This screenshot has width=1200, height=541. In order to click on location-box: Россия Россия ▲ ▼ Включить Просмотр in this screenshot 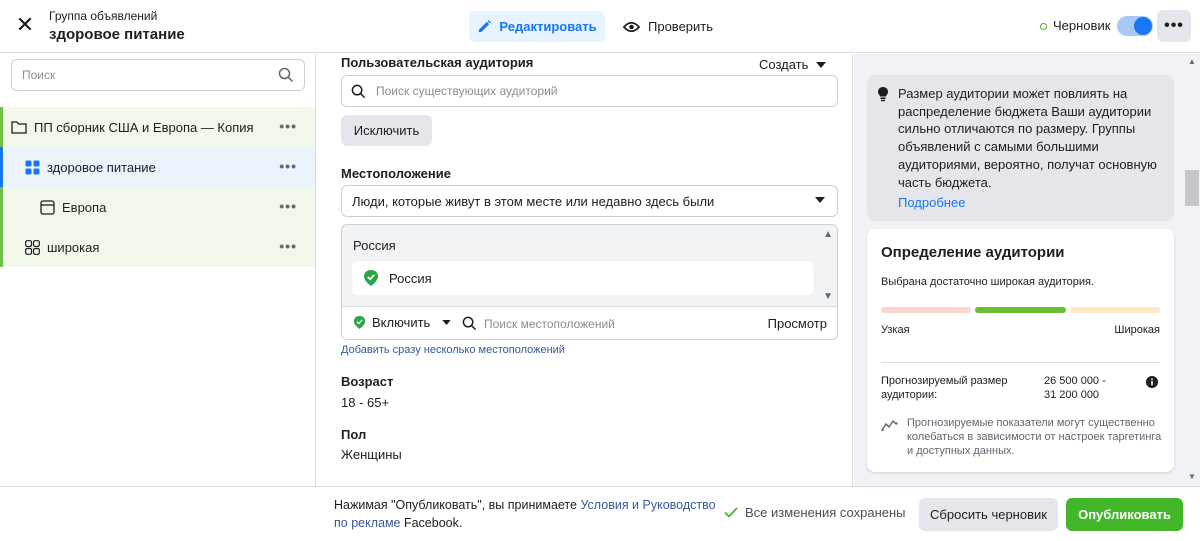, I will do `click(589, 282)`.